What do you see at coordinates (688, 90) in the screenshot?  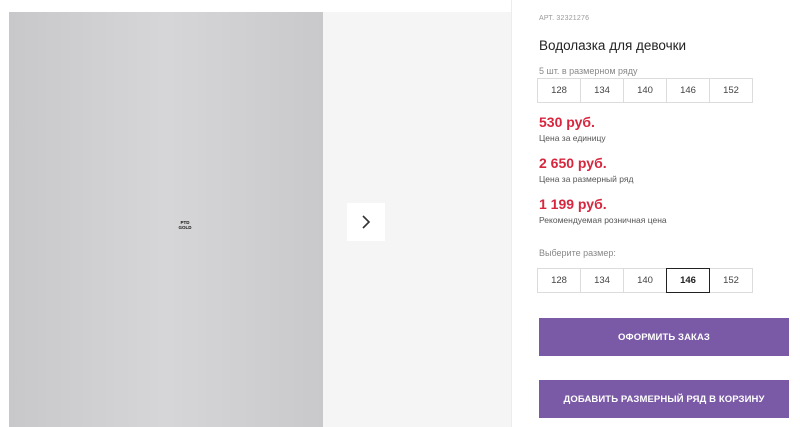 I see `row-size-146: 146` at bounding box center [688, 90].